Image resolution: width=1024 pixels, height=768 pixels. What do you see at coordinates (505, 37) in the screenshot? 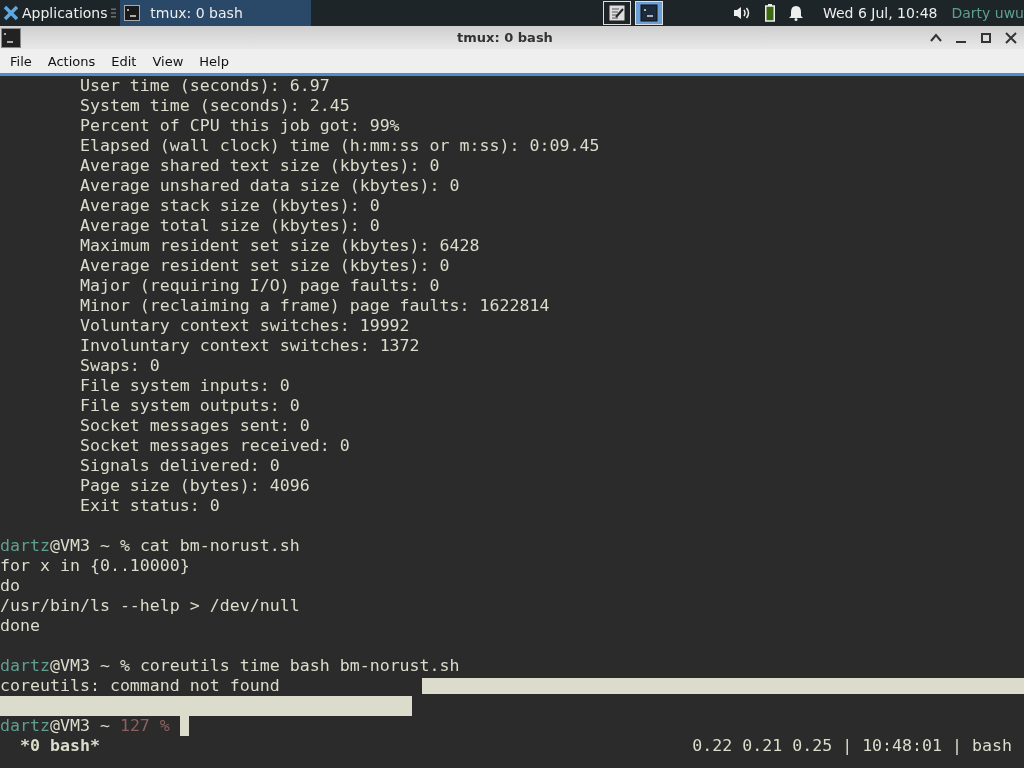
I see `window-title: tmux: 0 bash` at bounding box center [505, 37].